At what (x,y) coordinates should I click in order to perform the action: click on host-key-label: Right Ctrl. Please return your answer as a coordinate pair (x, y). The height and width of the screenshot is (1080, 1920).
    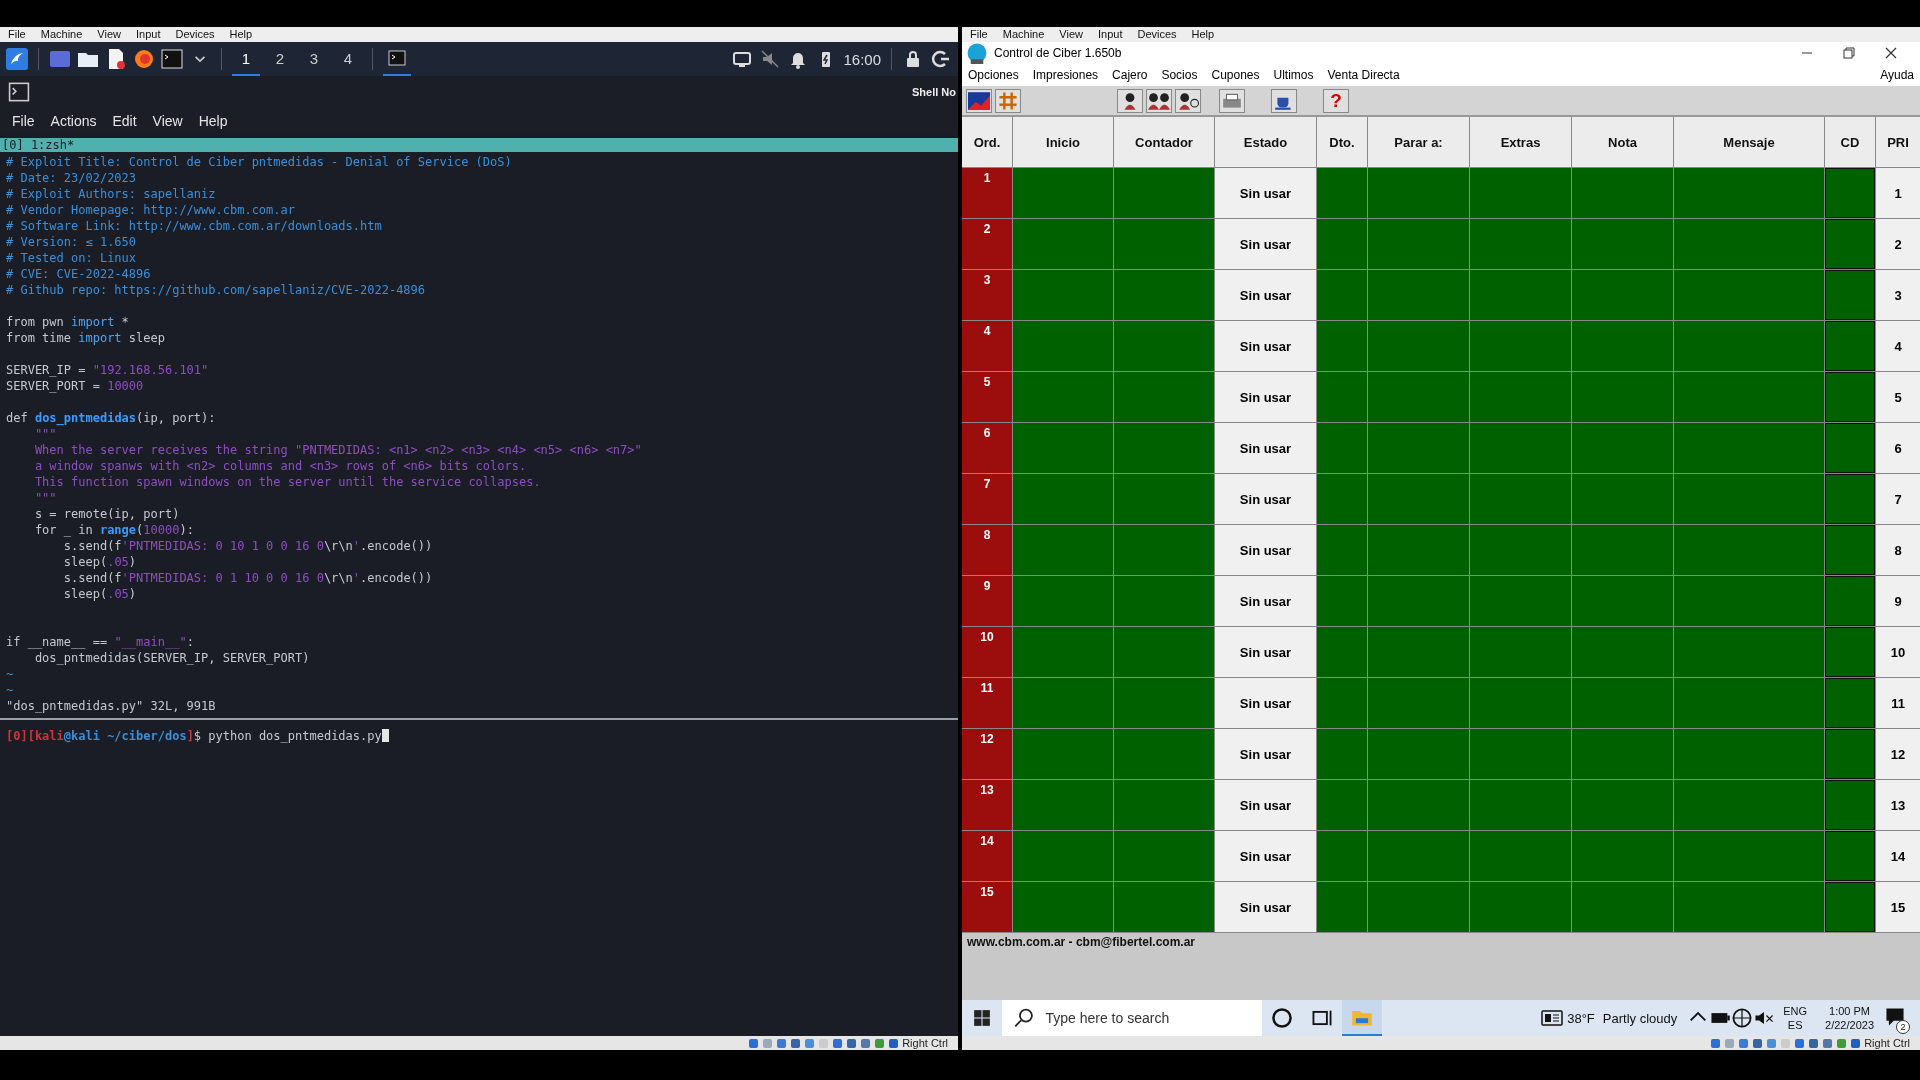
    Looking at the image, I should click on (1887, 1043).